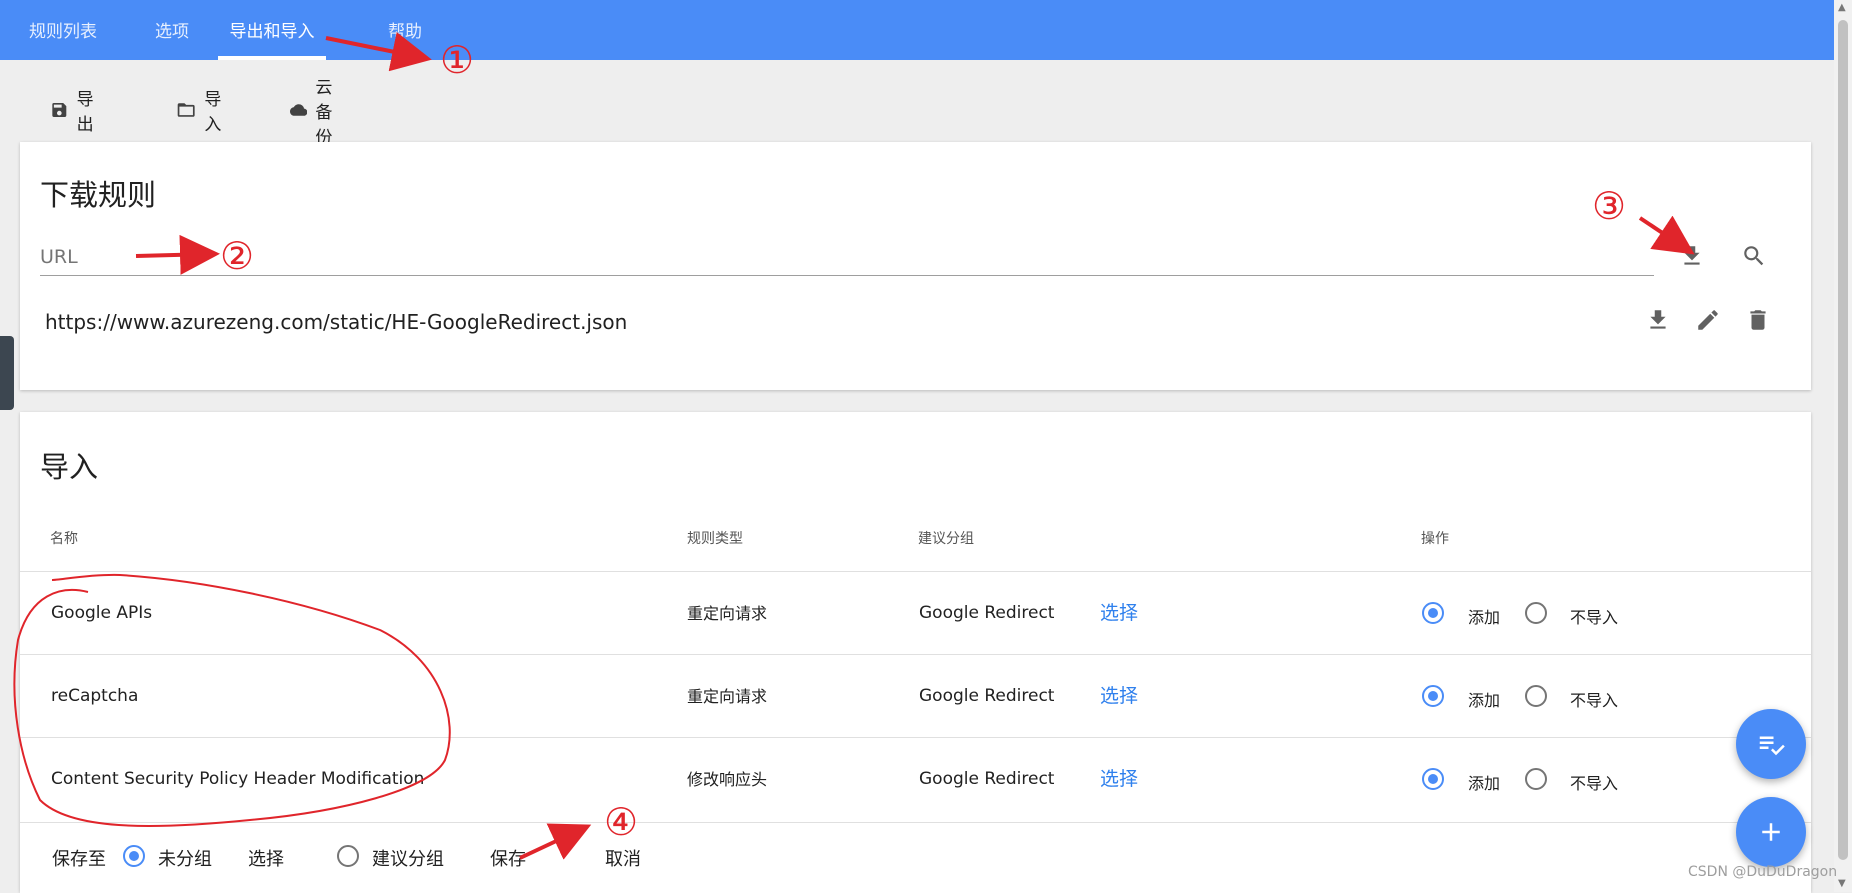  What do you see at coordinates (727, 779) in the screenshot?
I see `rule-type: 修改响应头` at bounding box center [727, 779].